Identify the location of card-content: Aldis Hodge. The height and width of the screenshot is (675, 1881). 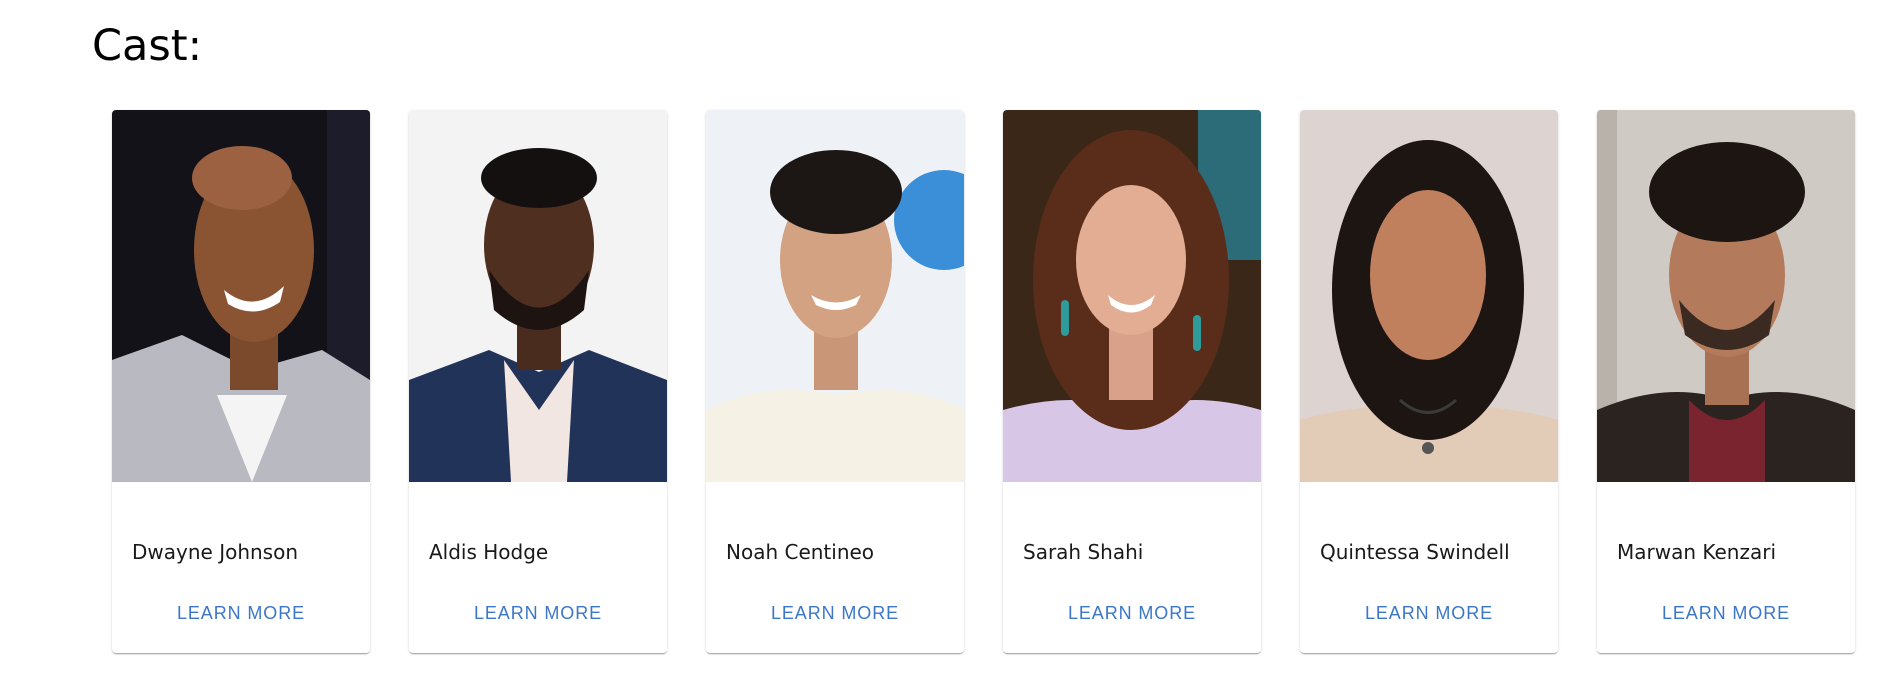
(538, 525).